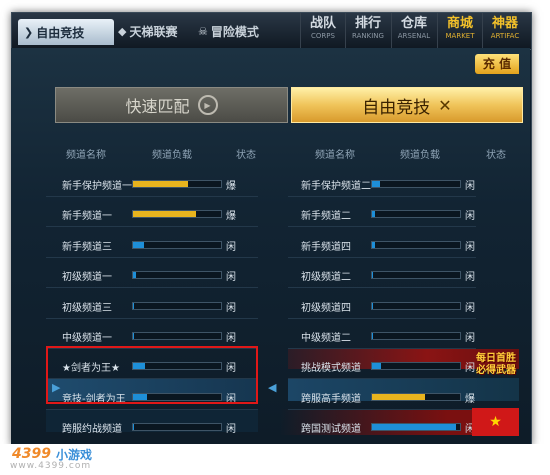 The image size is (550, 475). Describe the element at coordinates (382, 184) in the screenshot. I see `right-channel-row: 新手保护频道二 闲` at that location.